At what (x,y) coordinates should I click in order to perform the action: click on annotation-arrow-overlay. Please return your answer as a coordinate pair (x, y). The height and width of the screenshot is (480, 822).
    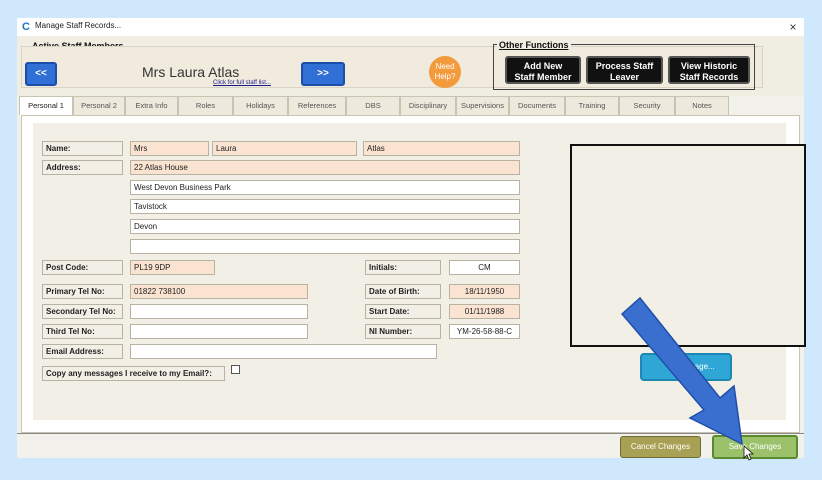
    Looking at the image, I should click on (687, 378).